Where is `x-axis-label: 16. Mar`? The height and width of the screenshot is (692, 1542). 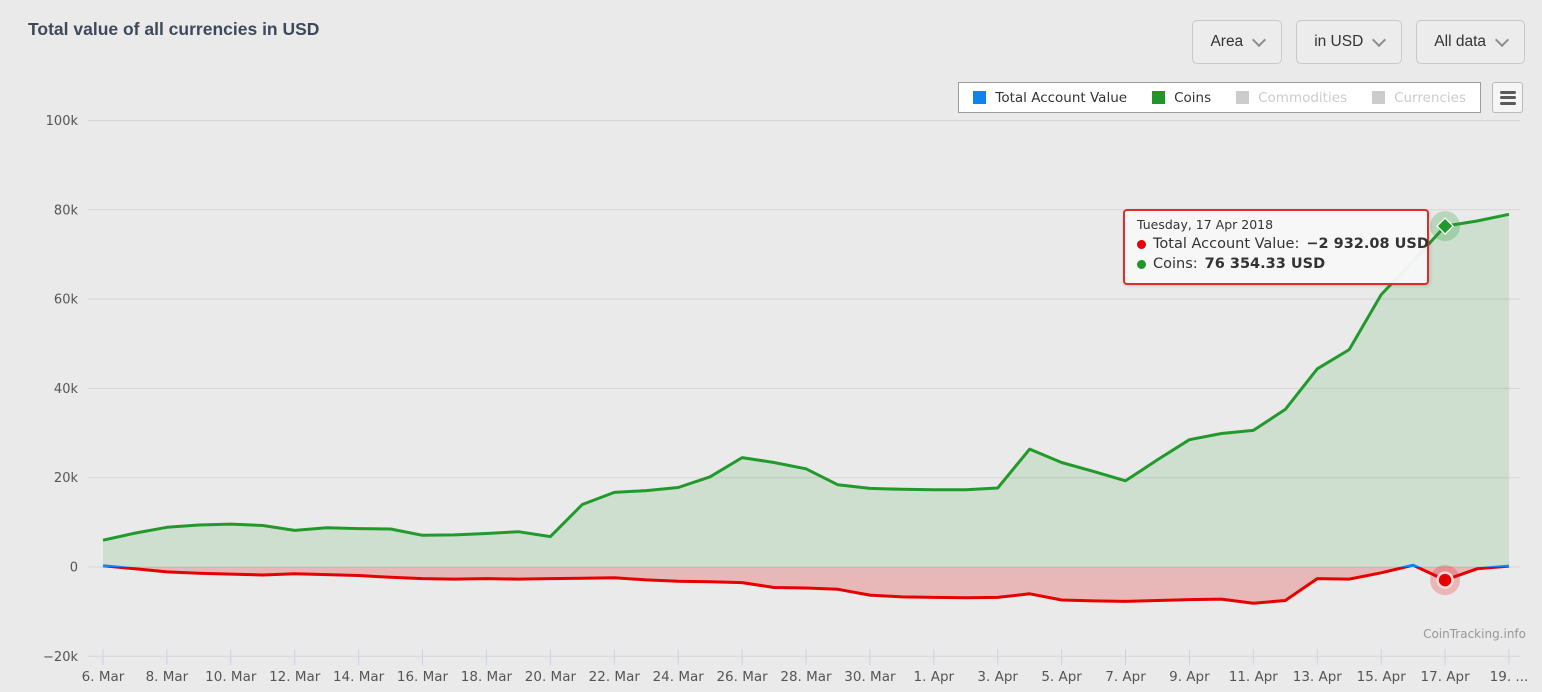
x-axis-label: 16. Mar is located at coordinates (423, 677).